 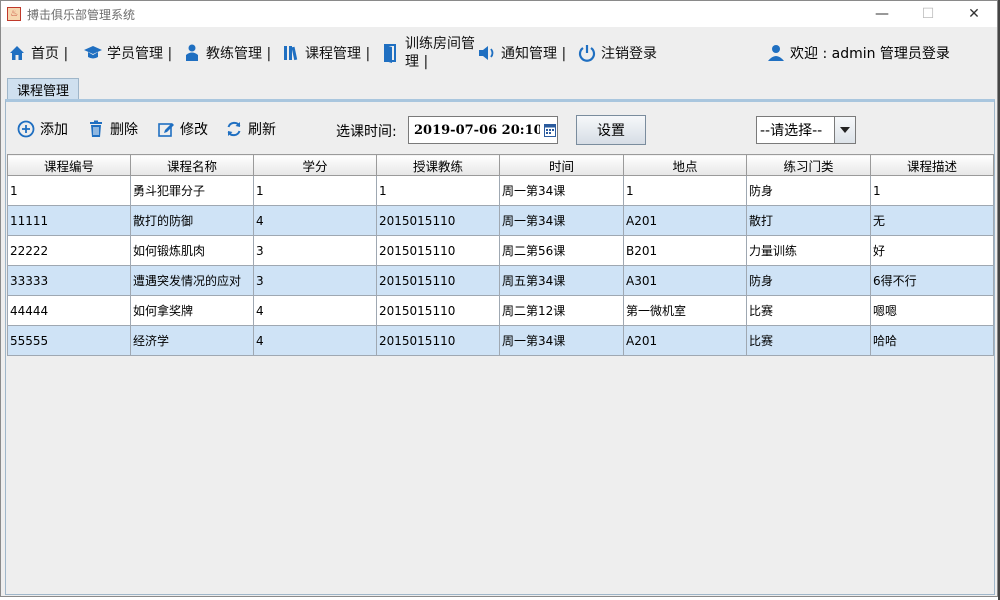 I want to click on home-icon, so click(x=17, y=53).